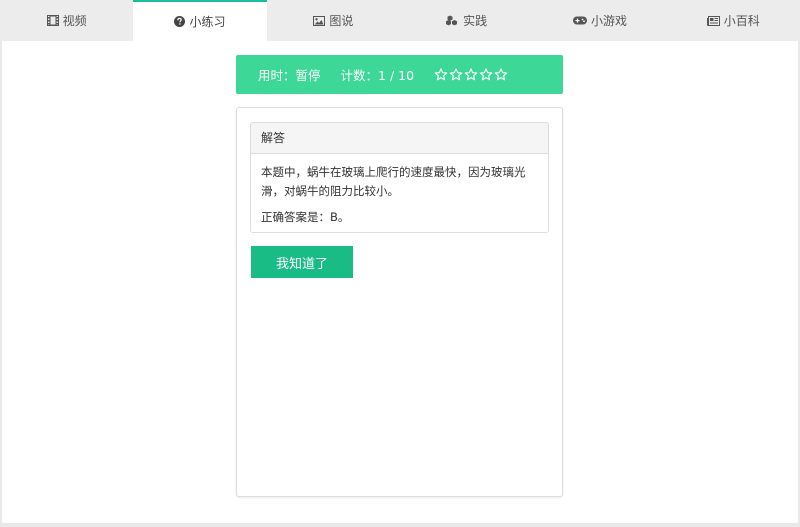 This screenshot has height=527, width=800. I want to click on film-icon, so click(52, 20).